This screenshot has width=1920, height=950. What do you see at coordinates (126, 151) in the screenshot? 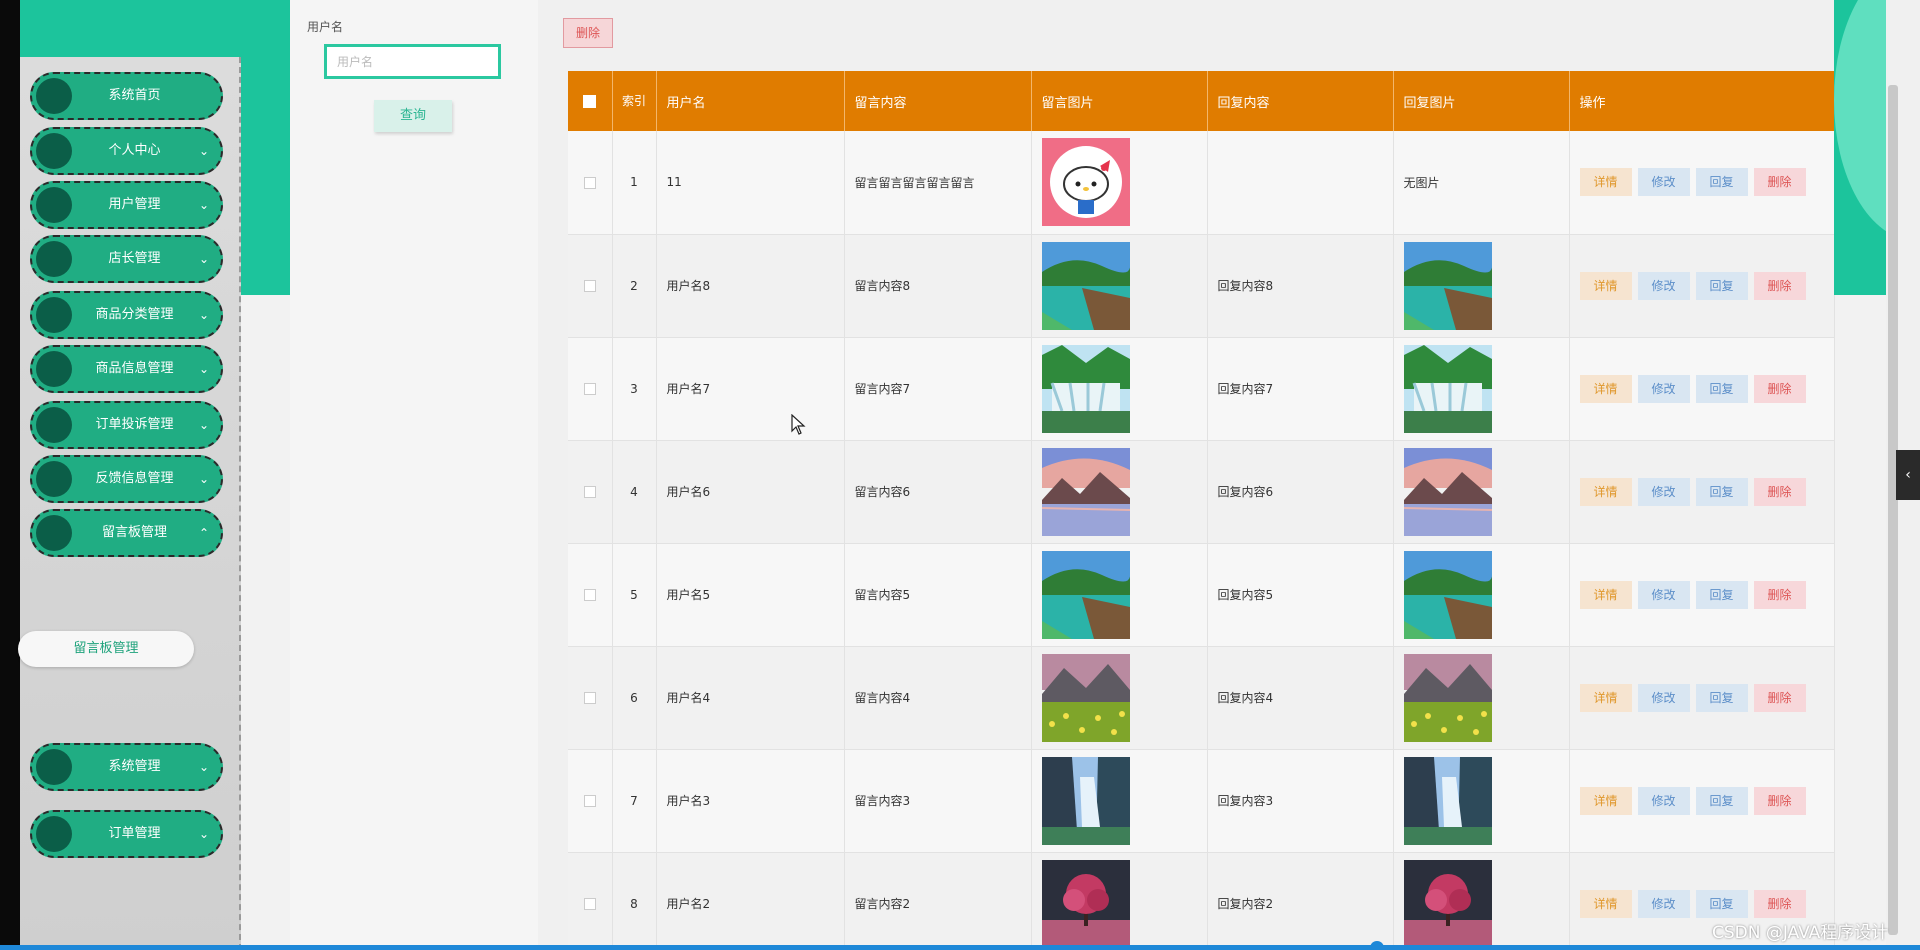
I see `sidebar-item-personal-center: 个人中心 ⌄` at bounding box center [126, 151].